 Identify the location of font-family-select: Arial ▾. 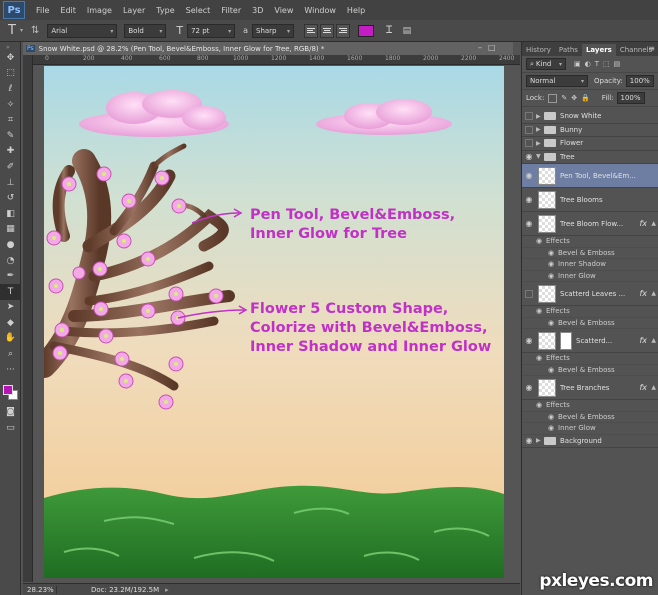
(82, 30).